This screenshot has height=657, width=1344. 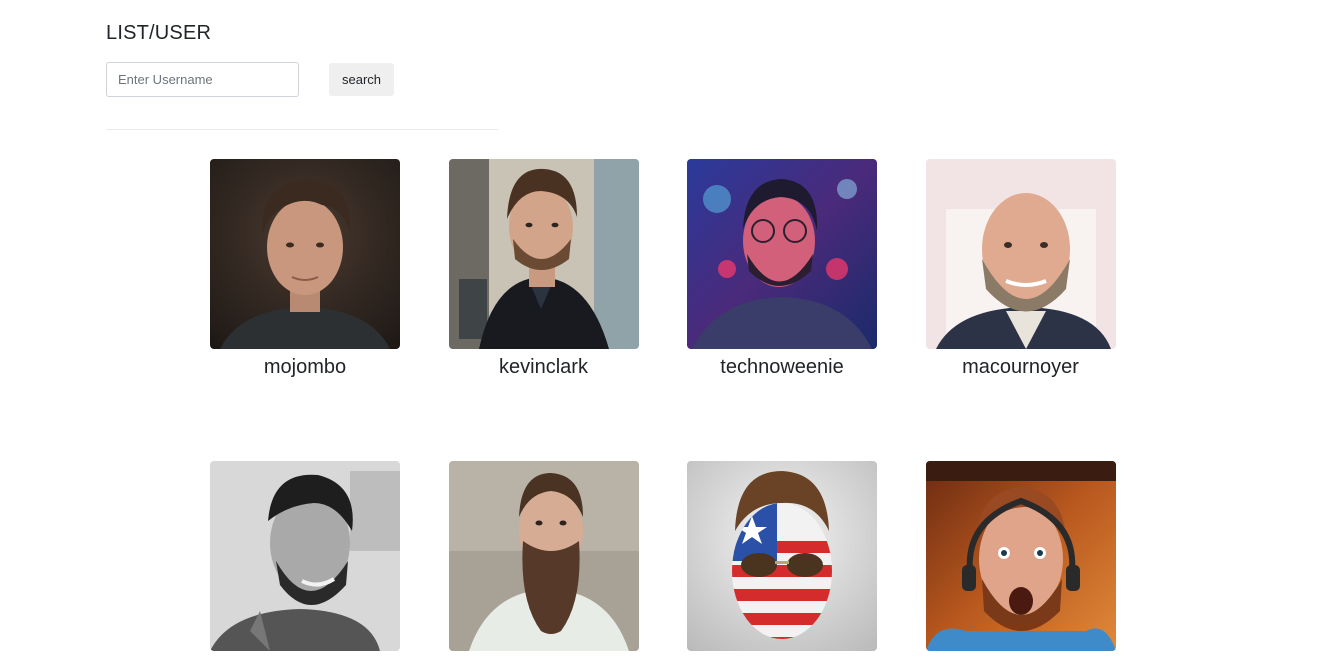 What do you see at coordinates (361, 79) in the screenshot?
I see `search-button: search` at bounding box center [361, 79].